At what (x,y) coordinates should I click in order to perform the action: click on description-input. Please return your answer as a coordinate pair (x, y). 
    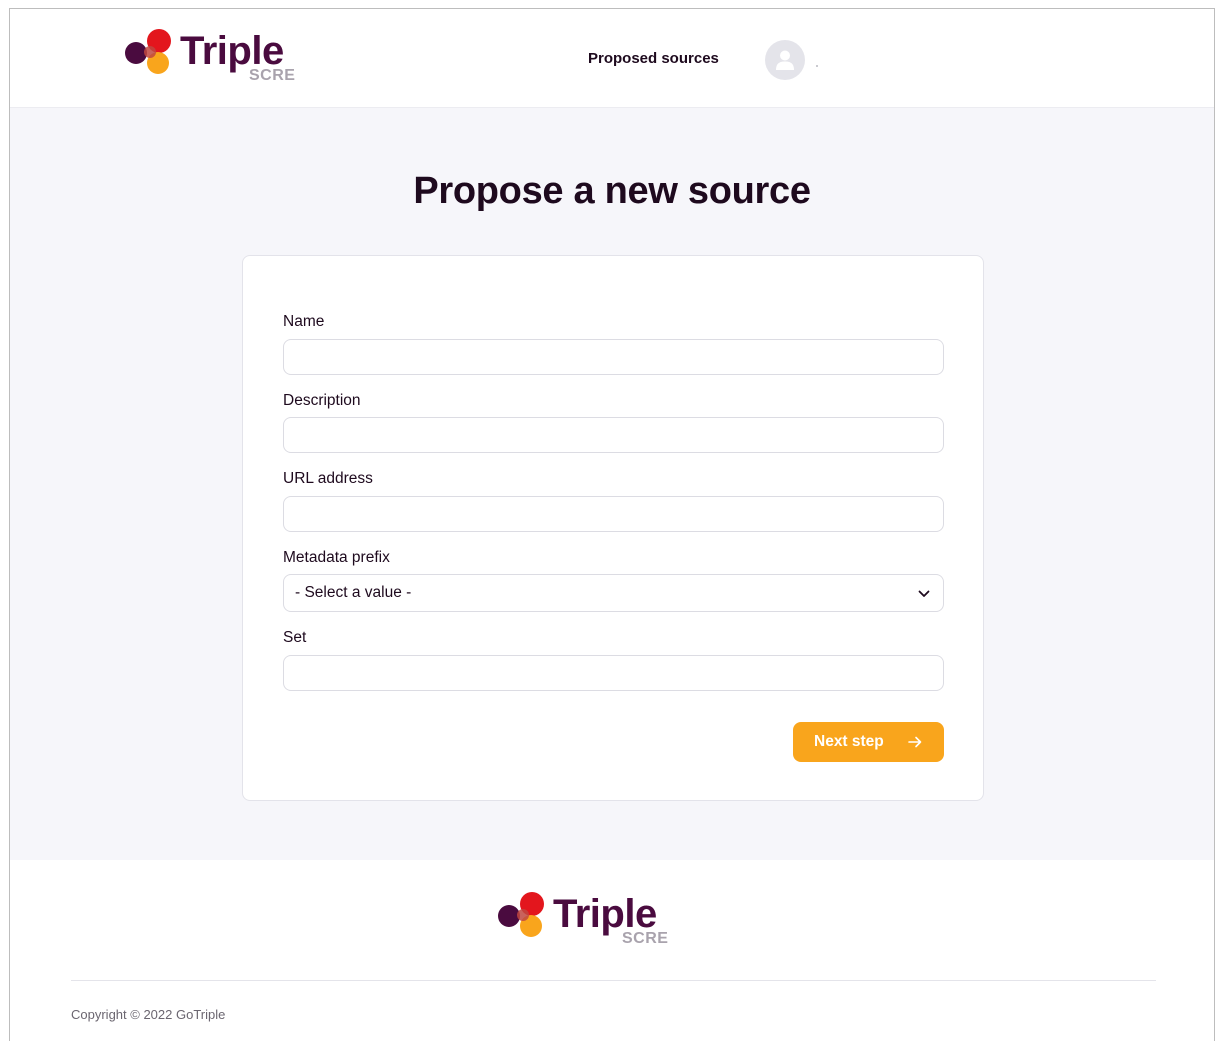
    Looking at the image, I should click on (613, 435).